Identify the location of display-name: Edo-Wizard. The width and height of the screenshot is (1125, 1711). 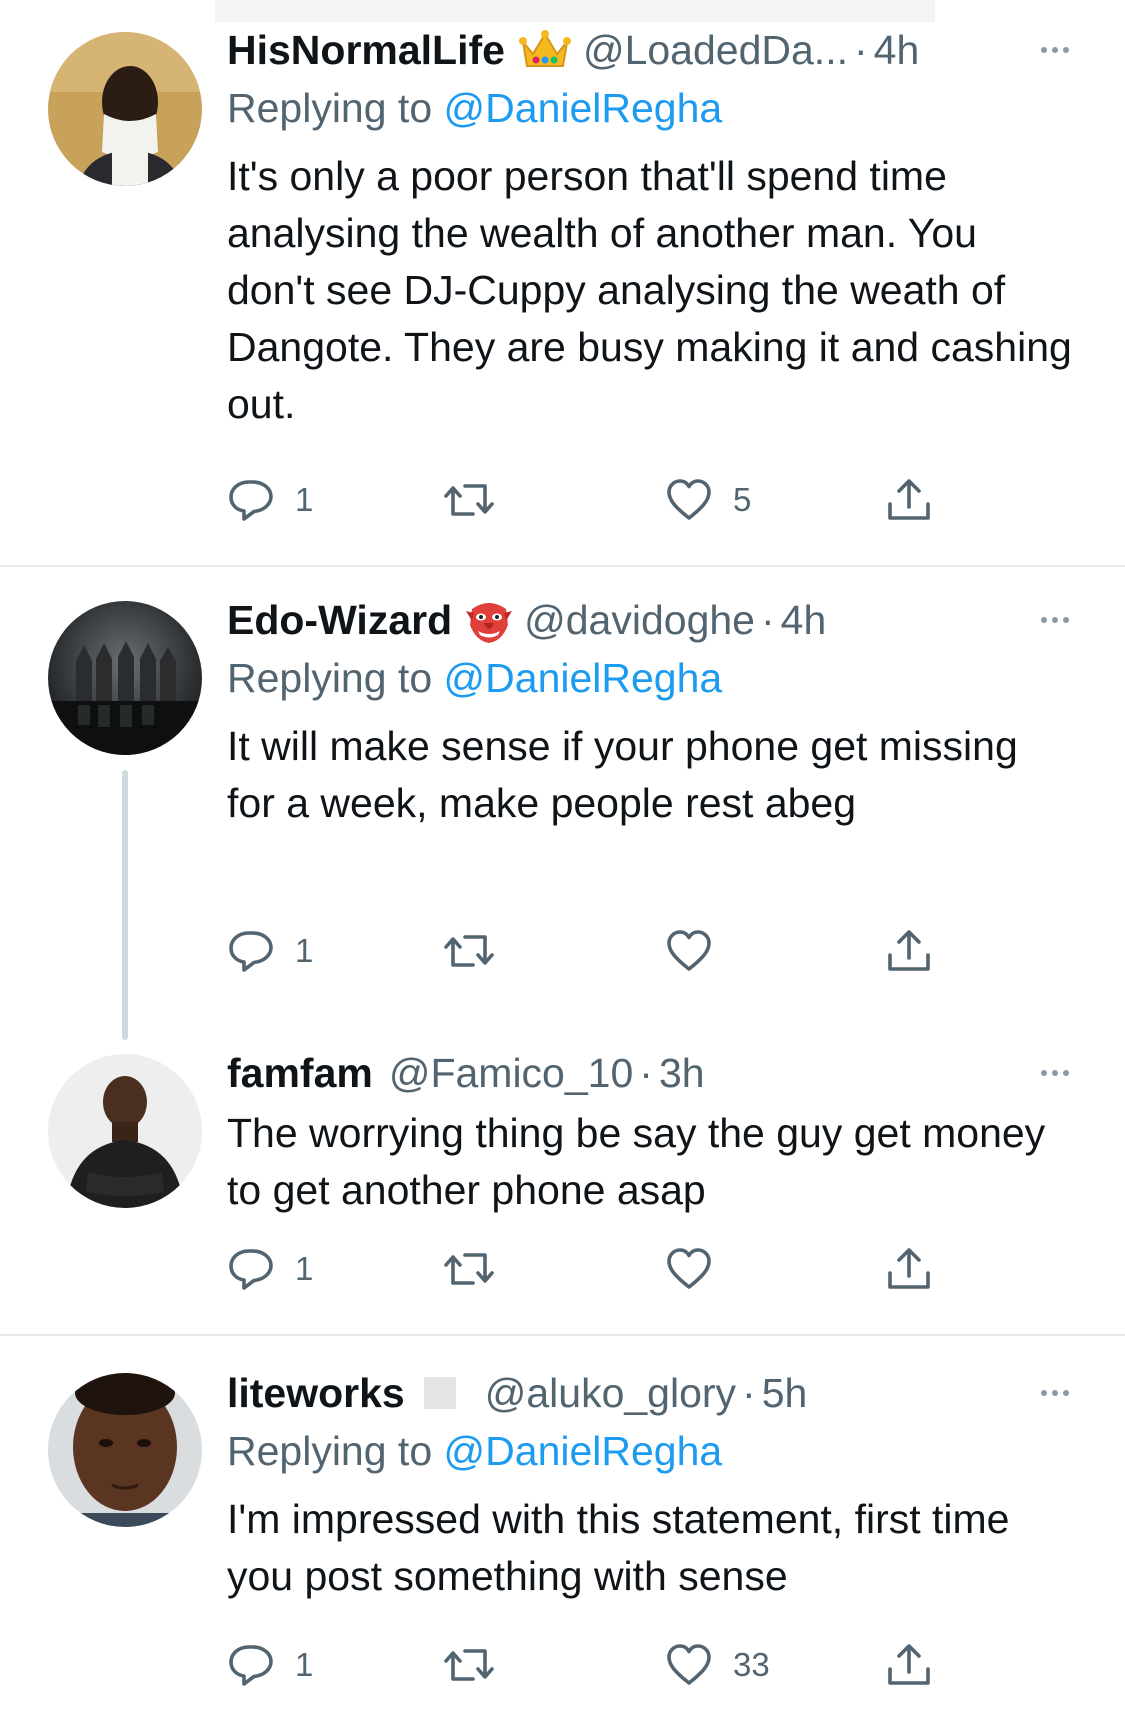
(339, 620).